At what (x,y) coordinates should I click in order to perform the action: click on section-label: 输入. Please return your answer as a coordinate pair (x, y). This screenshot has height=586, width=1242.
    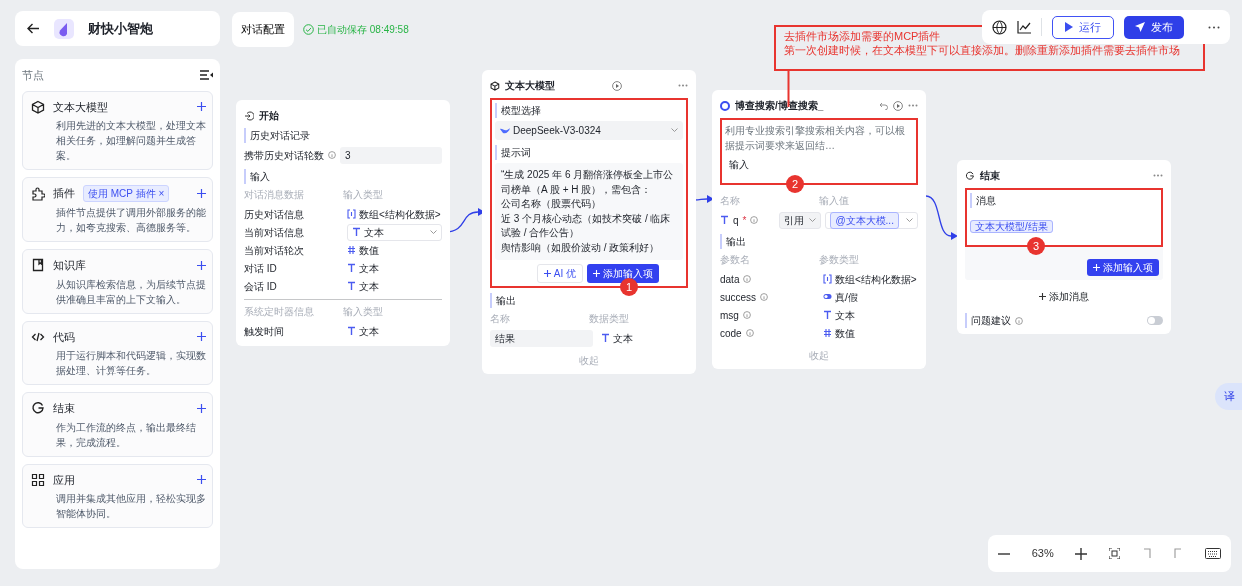
    Looking at the image, I should click on (343, 176).